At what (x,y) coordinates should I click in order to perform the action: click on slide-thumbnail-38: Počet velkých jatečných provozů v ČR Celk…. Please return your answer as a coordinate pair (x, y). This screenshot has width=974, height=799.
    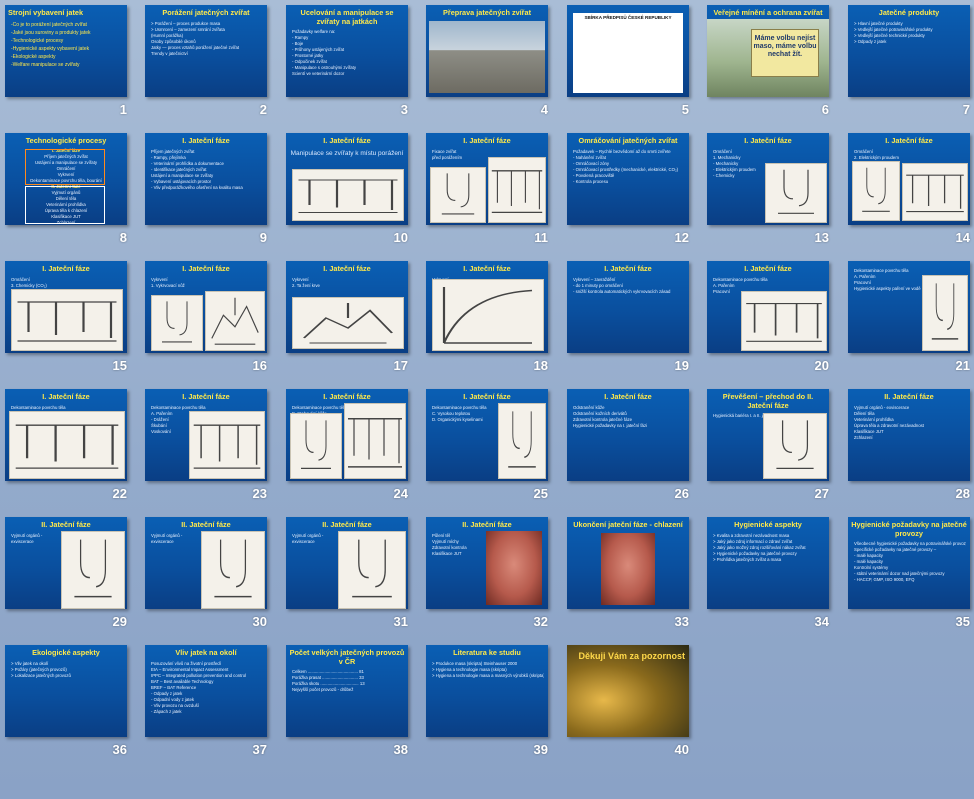
    Looking at the image, I should click on (347, 691).